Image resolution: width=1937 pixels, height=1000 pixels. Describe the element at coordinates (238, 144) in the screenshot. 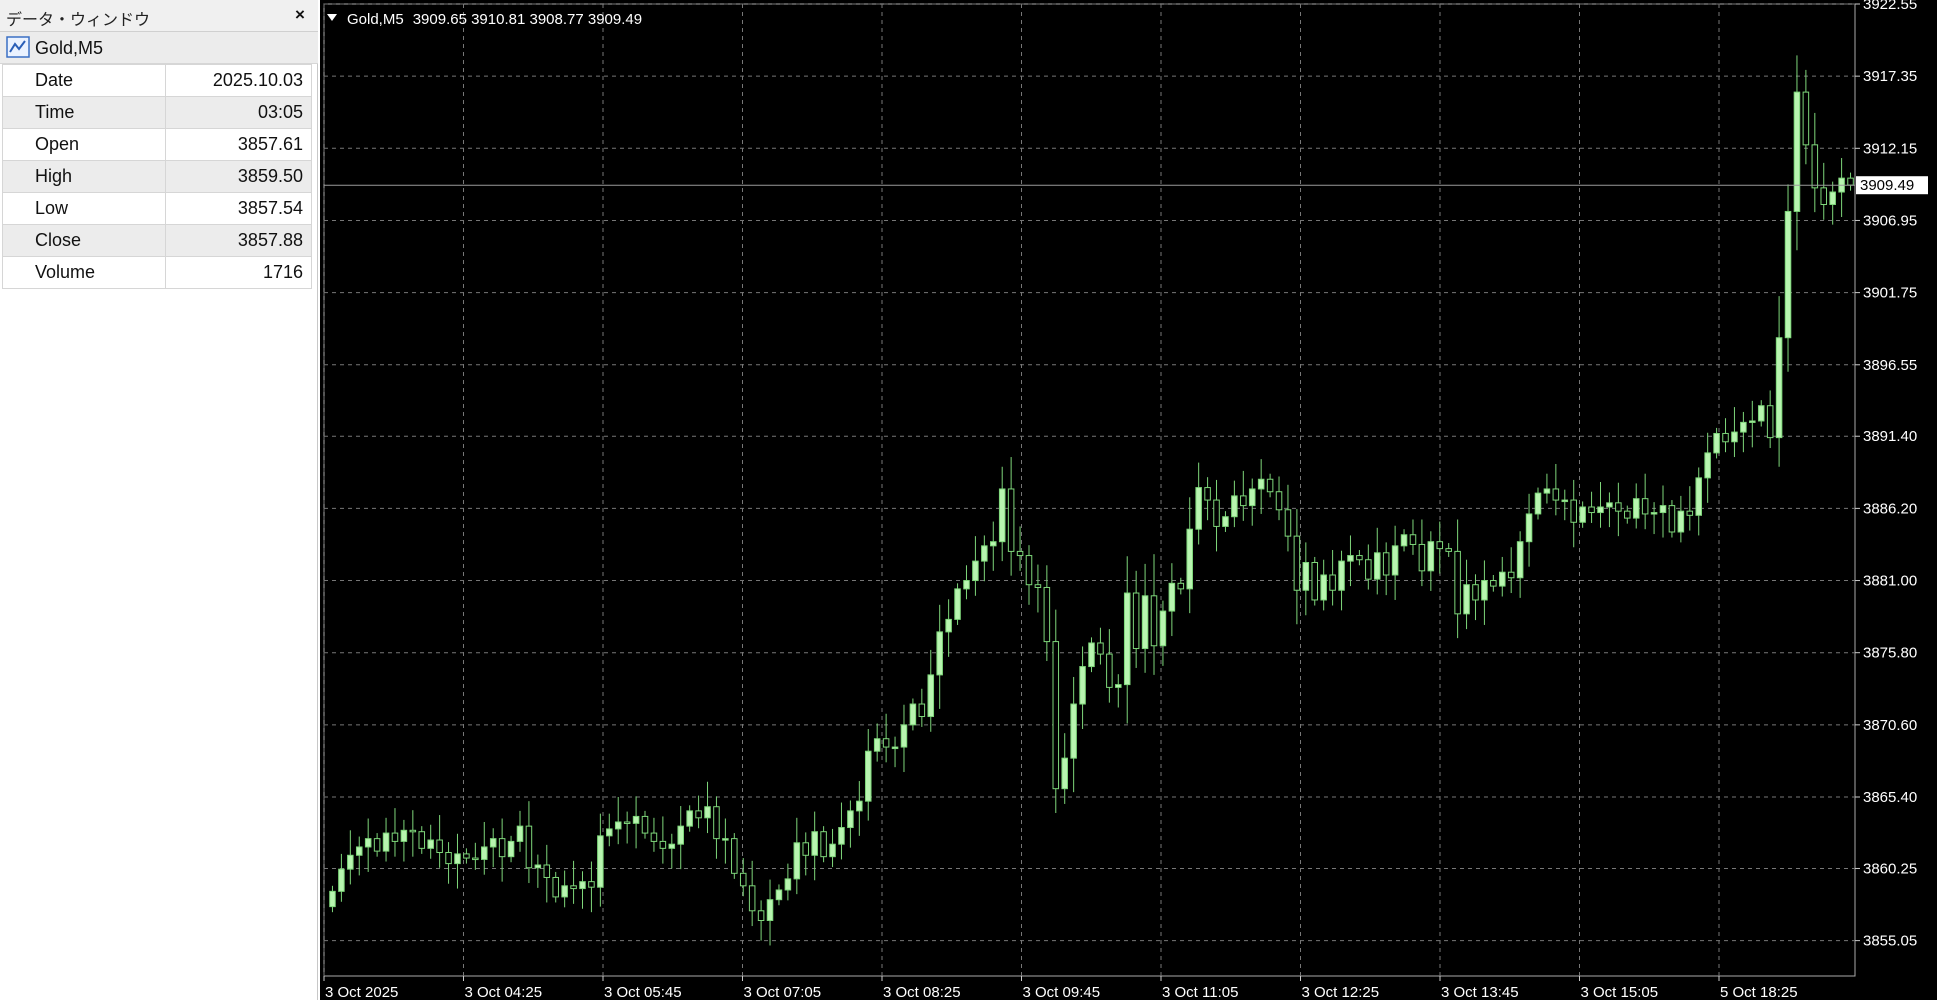

I see `row-value: 3857.61` at that location.